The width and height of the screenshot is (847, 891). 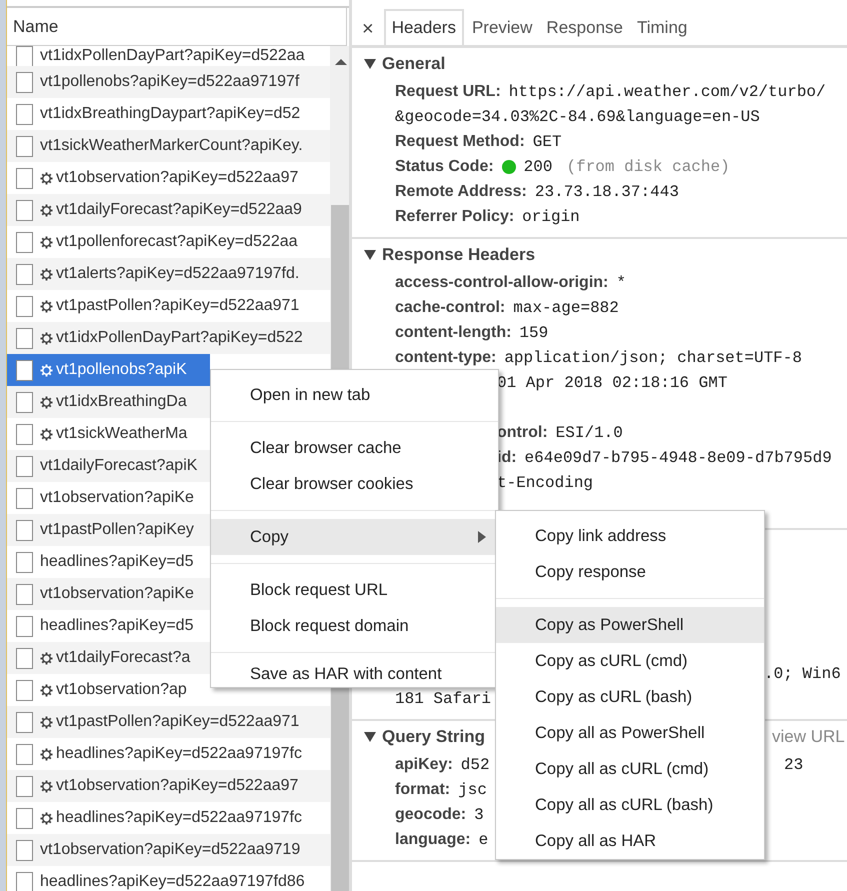 What do you see at coordinates (589, 433) in the screenshot?
I see `header-value: ESI/1.0` at bounding box center [589, 433].